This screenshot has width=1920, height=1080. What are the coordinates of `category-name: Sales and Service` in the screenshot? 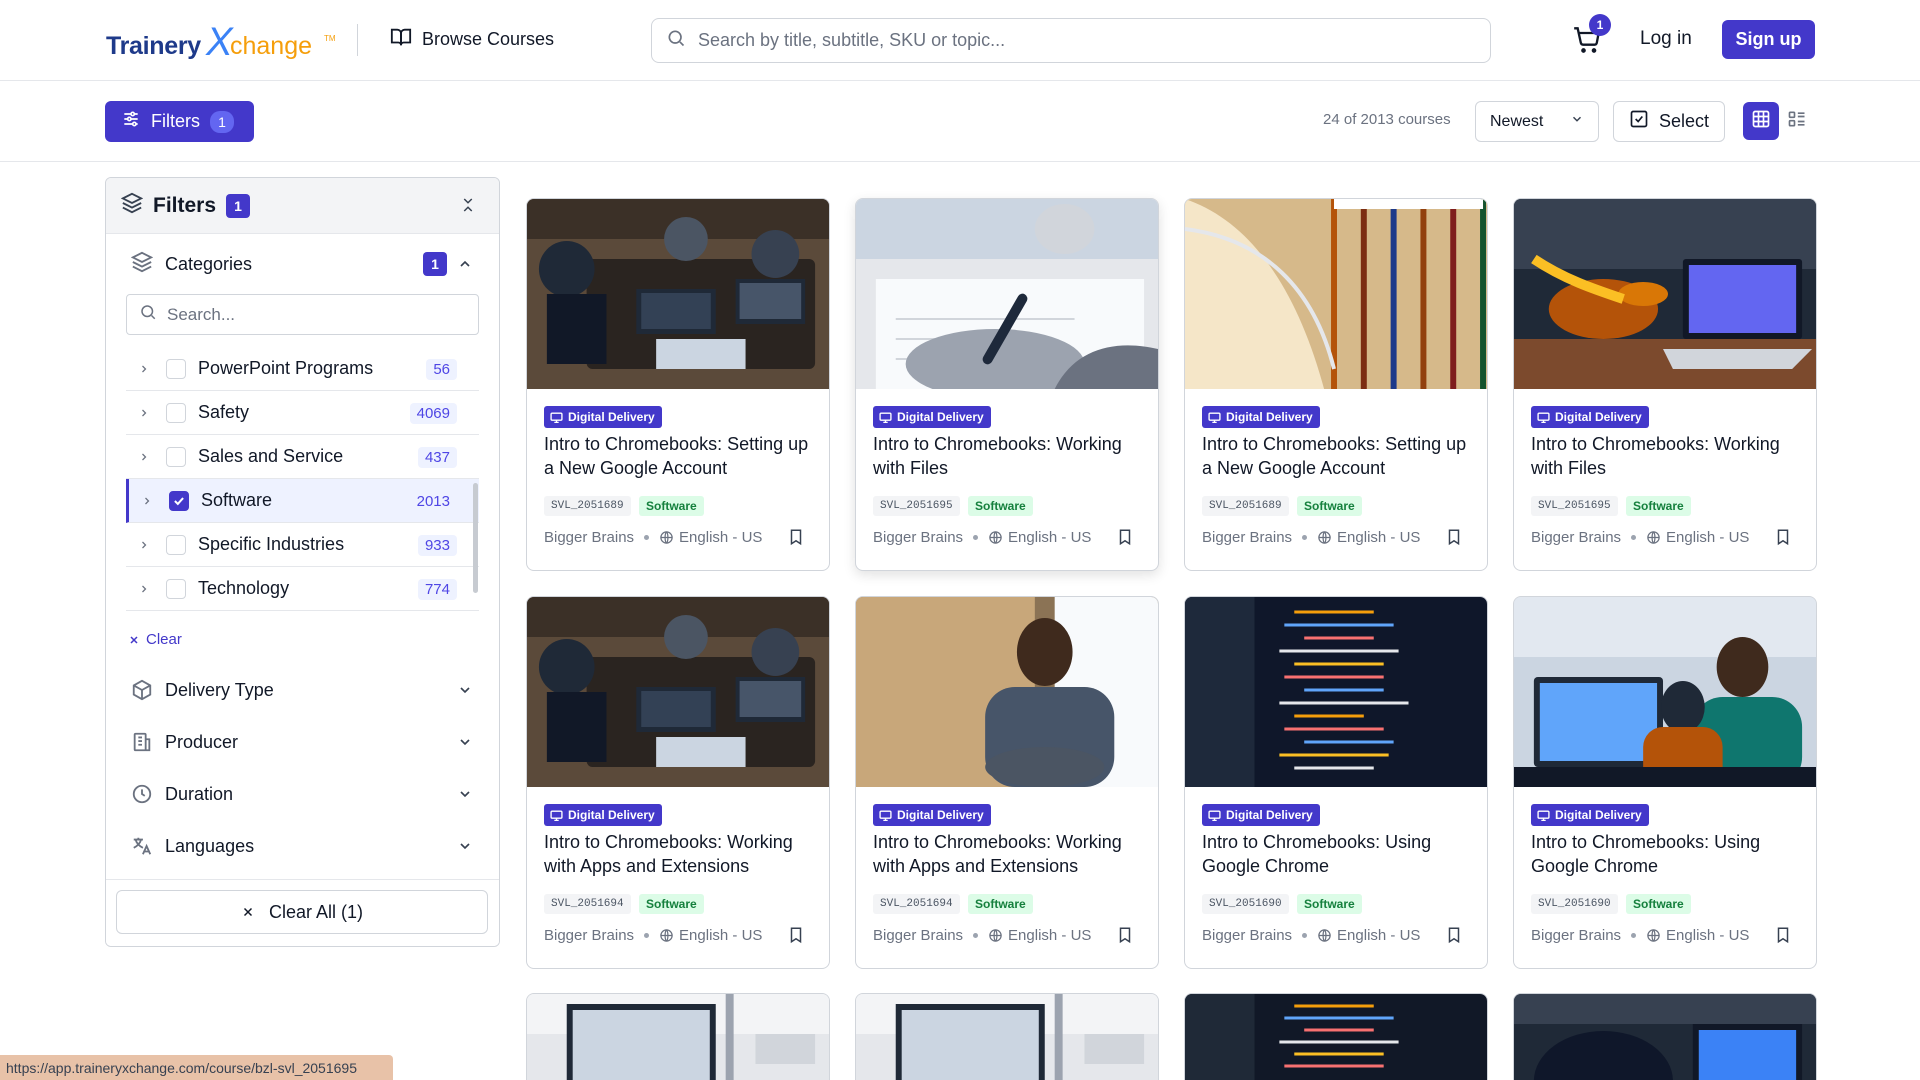 It's located at (271, 456).